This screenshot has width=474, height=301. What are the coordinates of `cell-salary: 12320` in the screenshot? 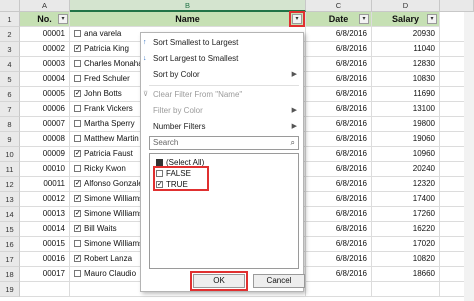 It's located at (406, 184).